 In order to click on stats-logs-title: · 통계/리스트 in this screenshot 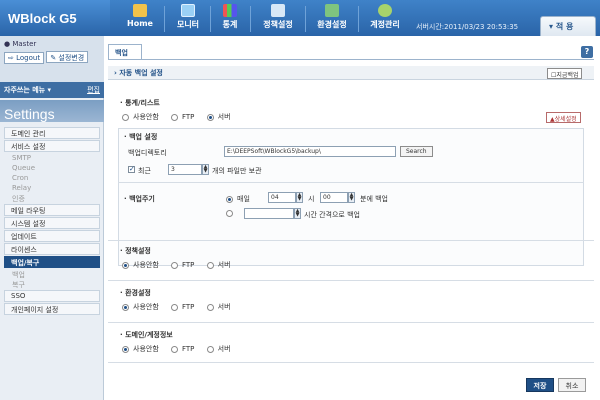, I will do `click(140, 103)`.